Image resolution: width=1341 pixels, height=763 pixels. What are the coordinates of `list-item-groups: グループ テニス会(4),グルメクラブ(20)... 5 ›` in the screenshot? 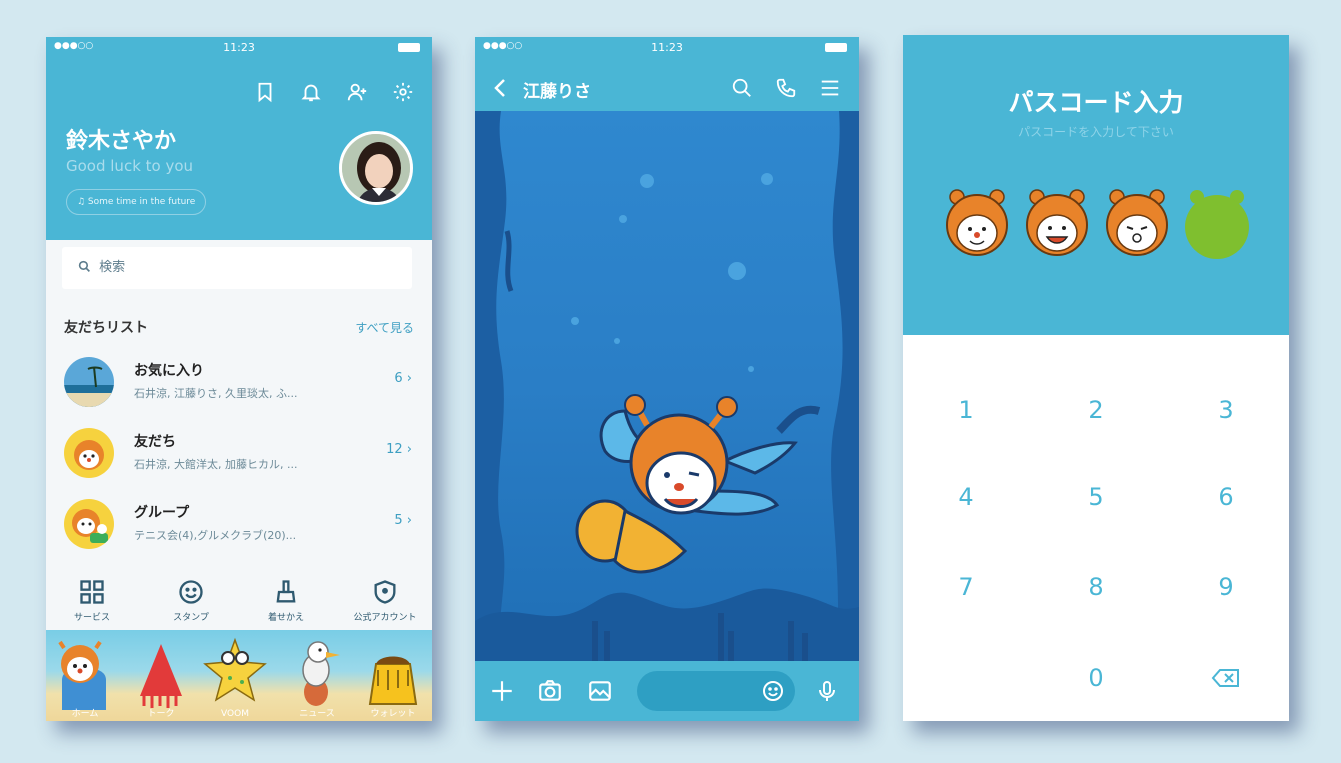 It's located at (239, 524).